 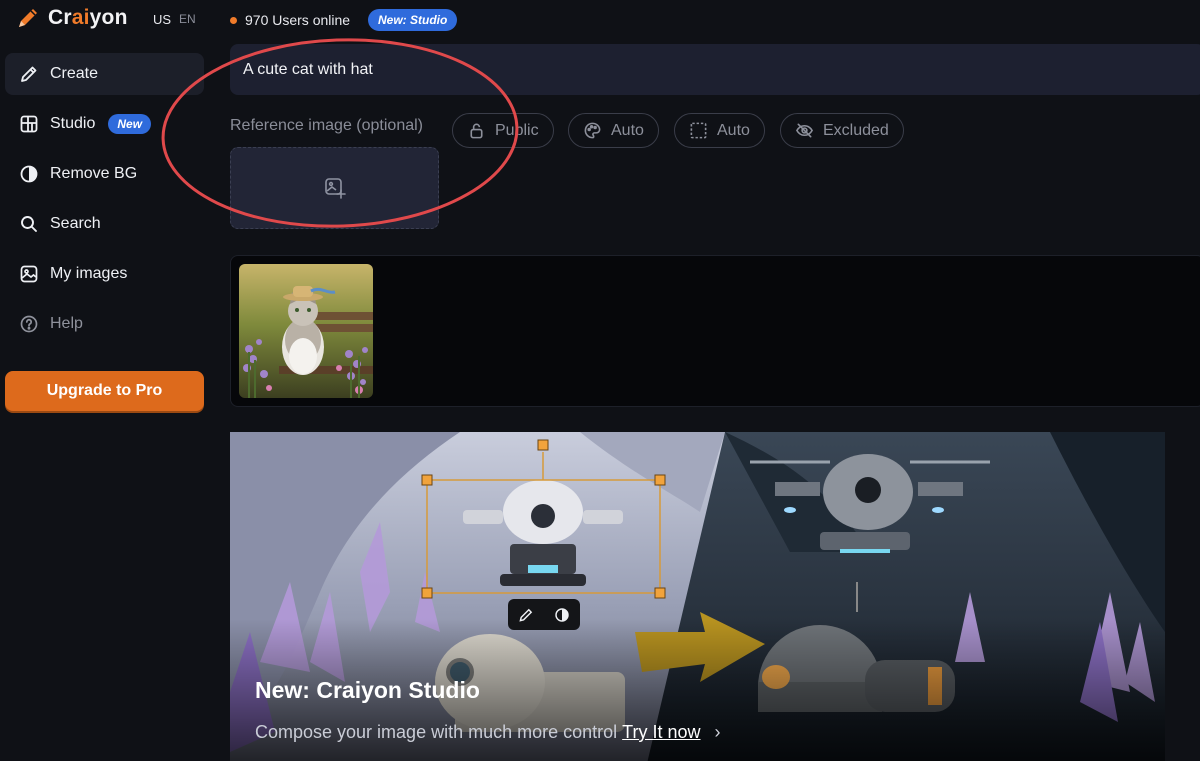 What do you see at coordinates (476, 131) in the screenshot?
I see `lock-icon` at bounding box center [476, 131].